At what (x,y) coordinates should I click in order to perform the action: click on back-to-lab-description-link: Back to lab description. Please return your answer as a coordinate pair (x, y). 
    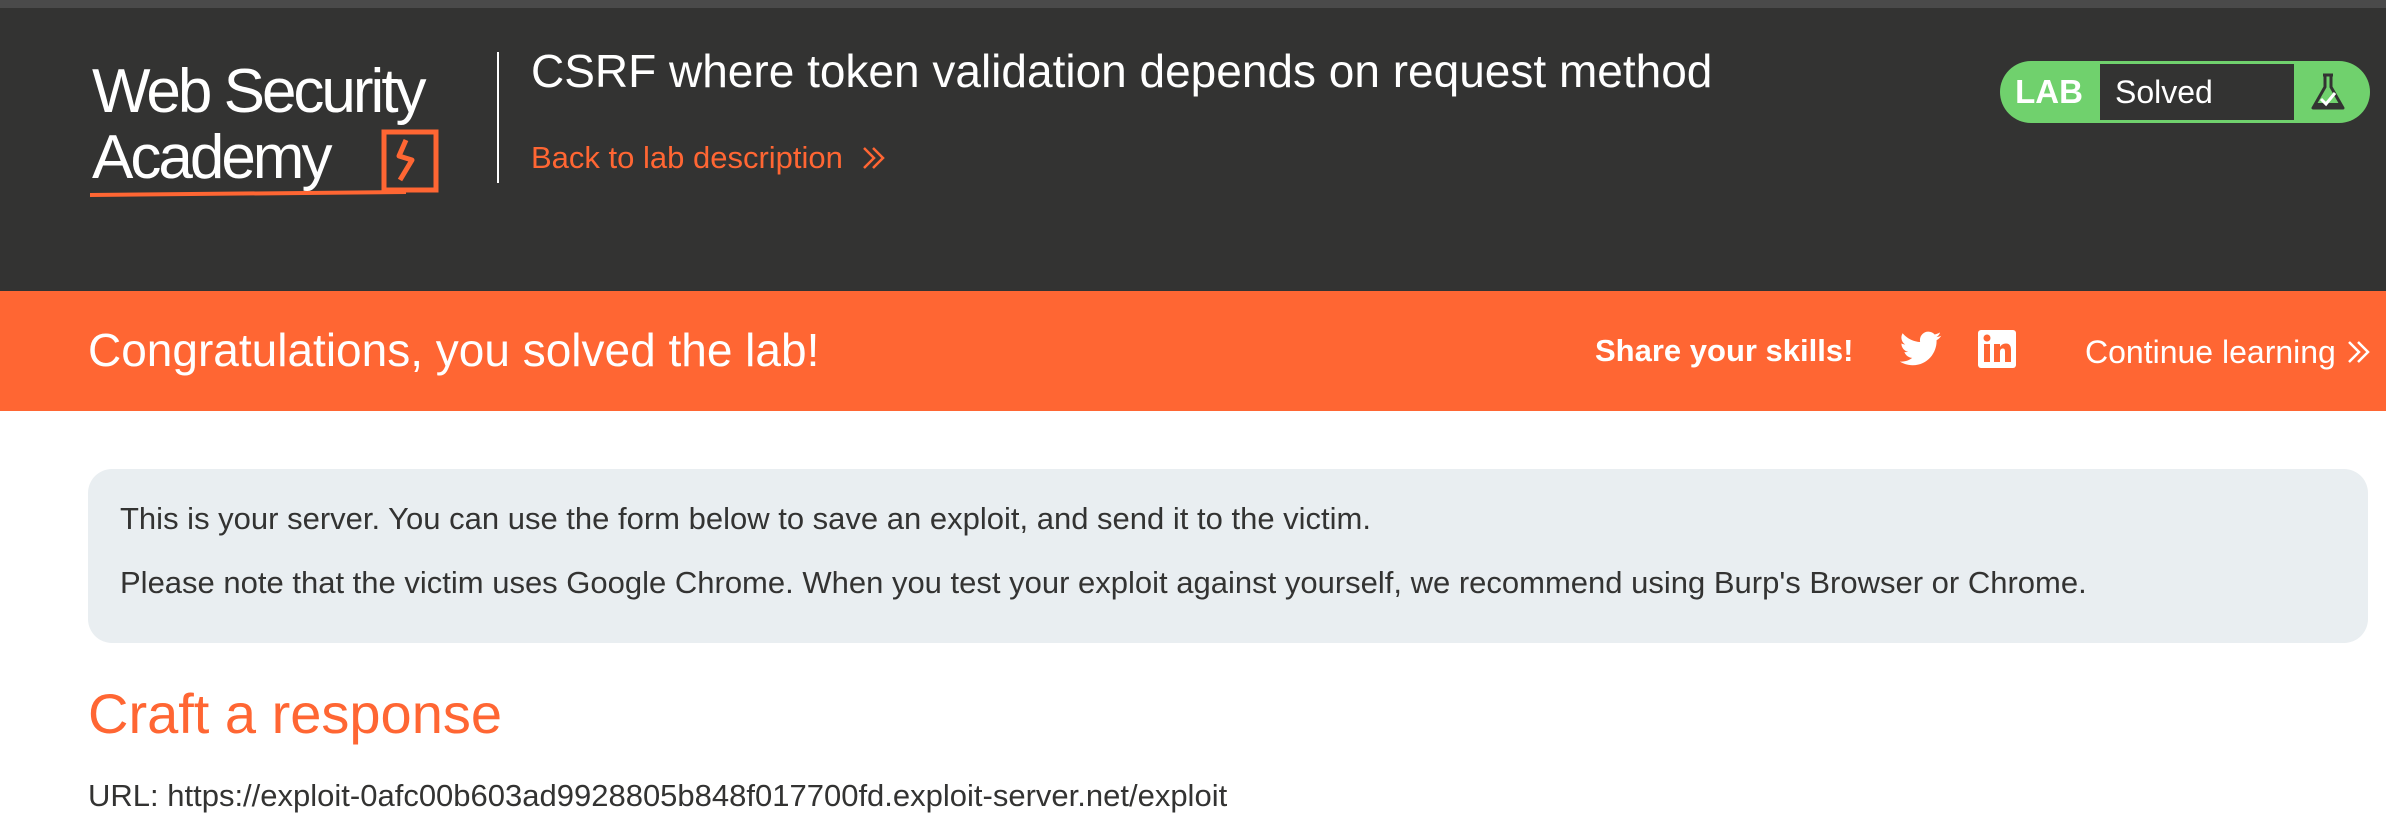
    Looking at the image, I should click on (709, 158).